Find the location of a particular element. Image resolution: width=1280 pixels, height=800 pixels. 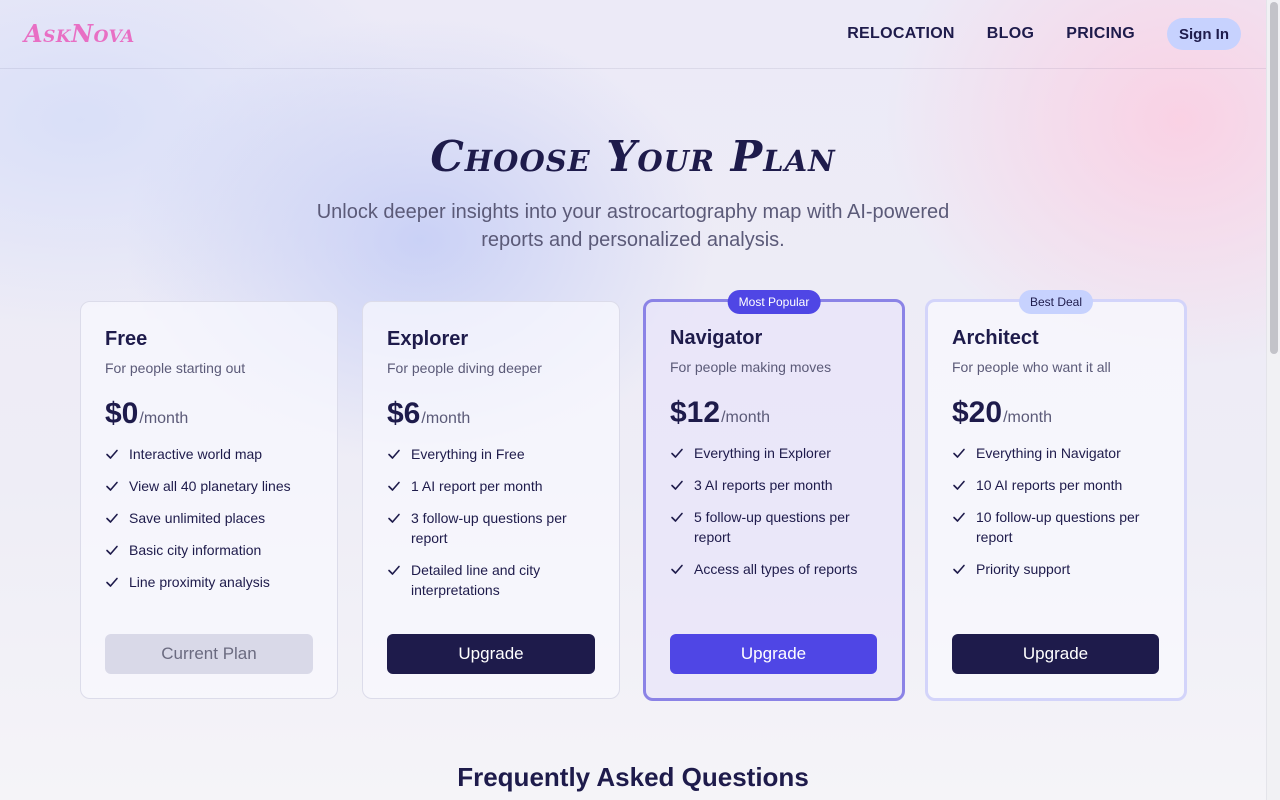

feature-item: 1 AI report per month is located at coordinates (491, 486).